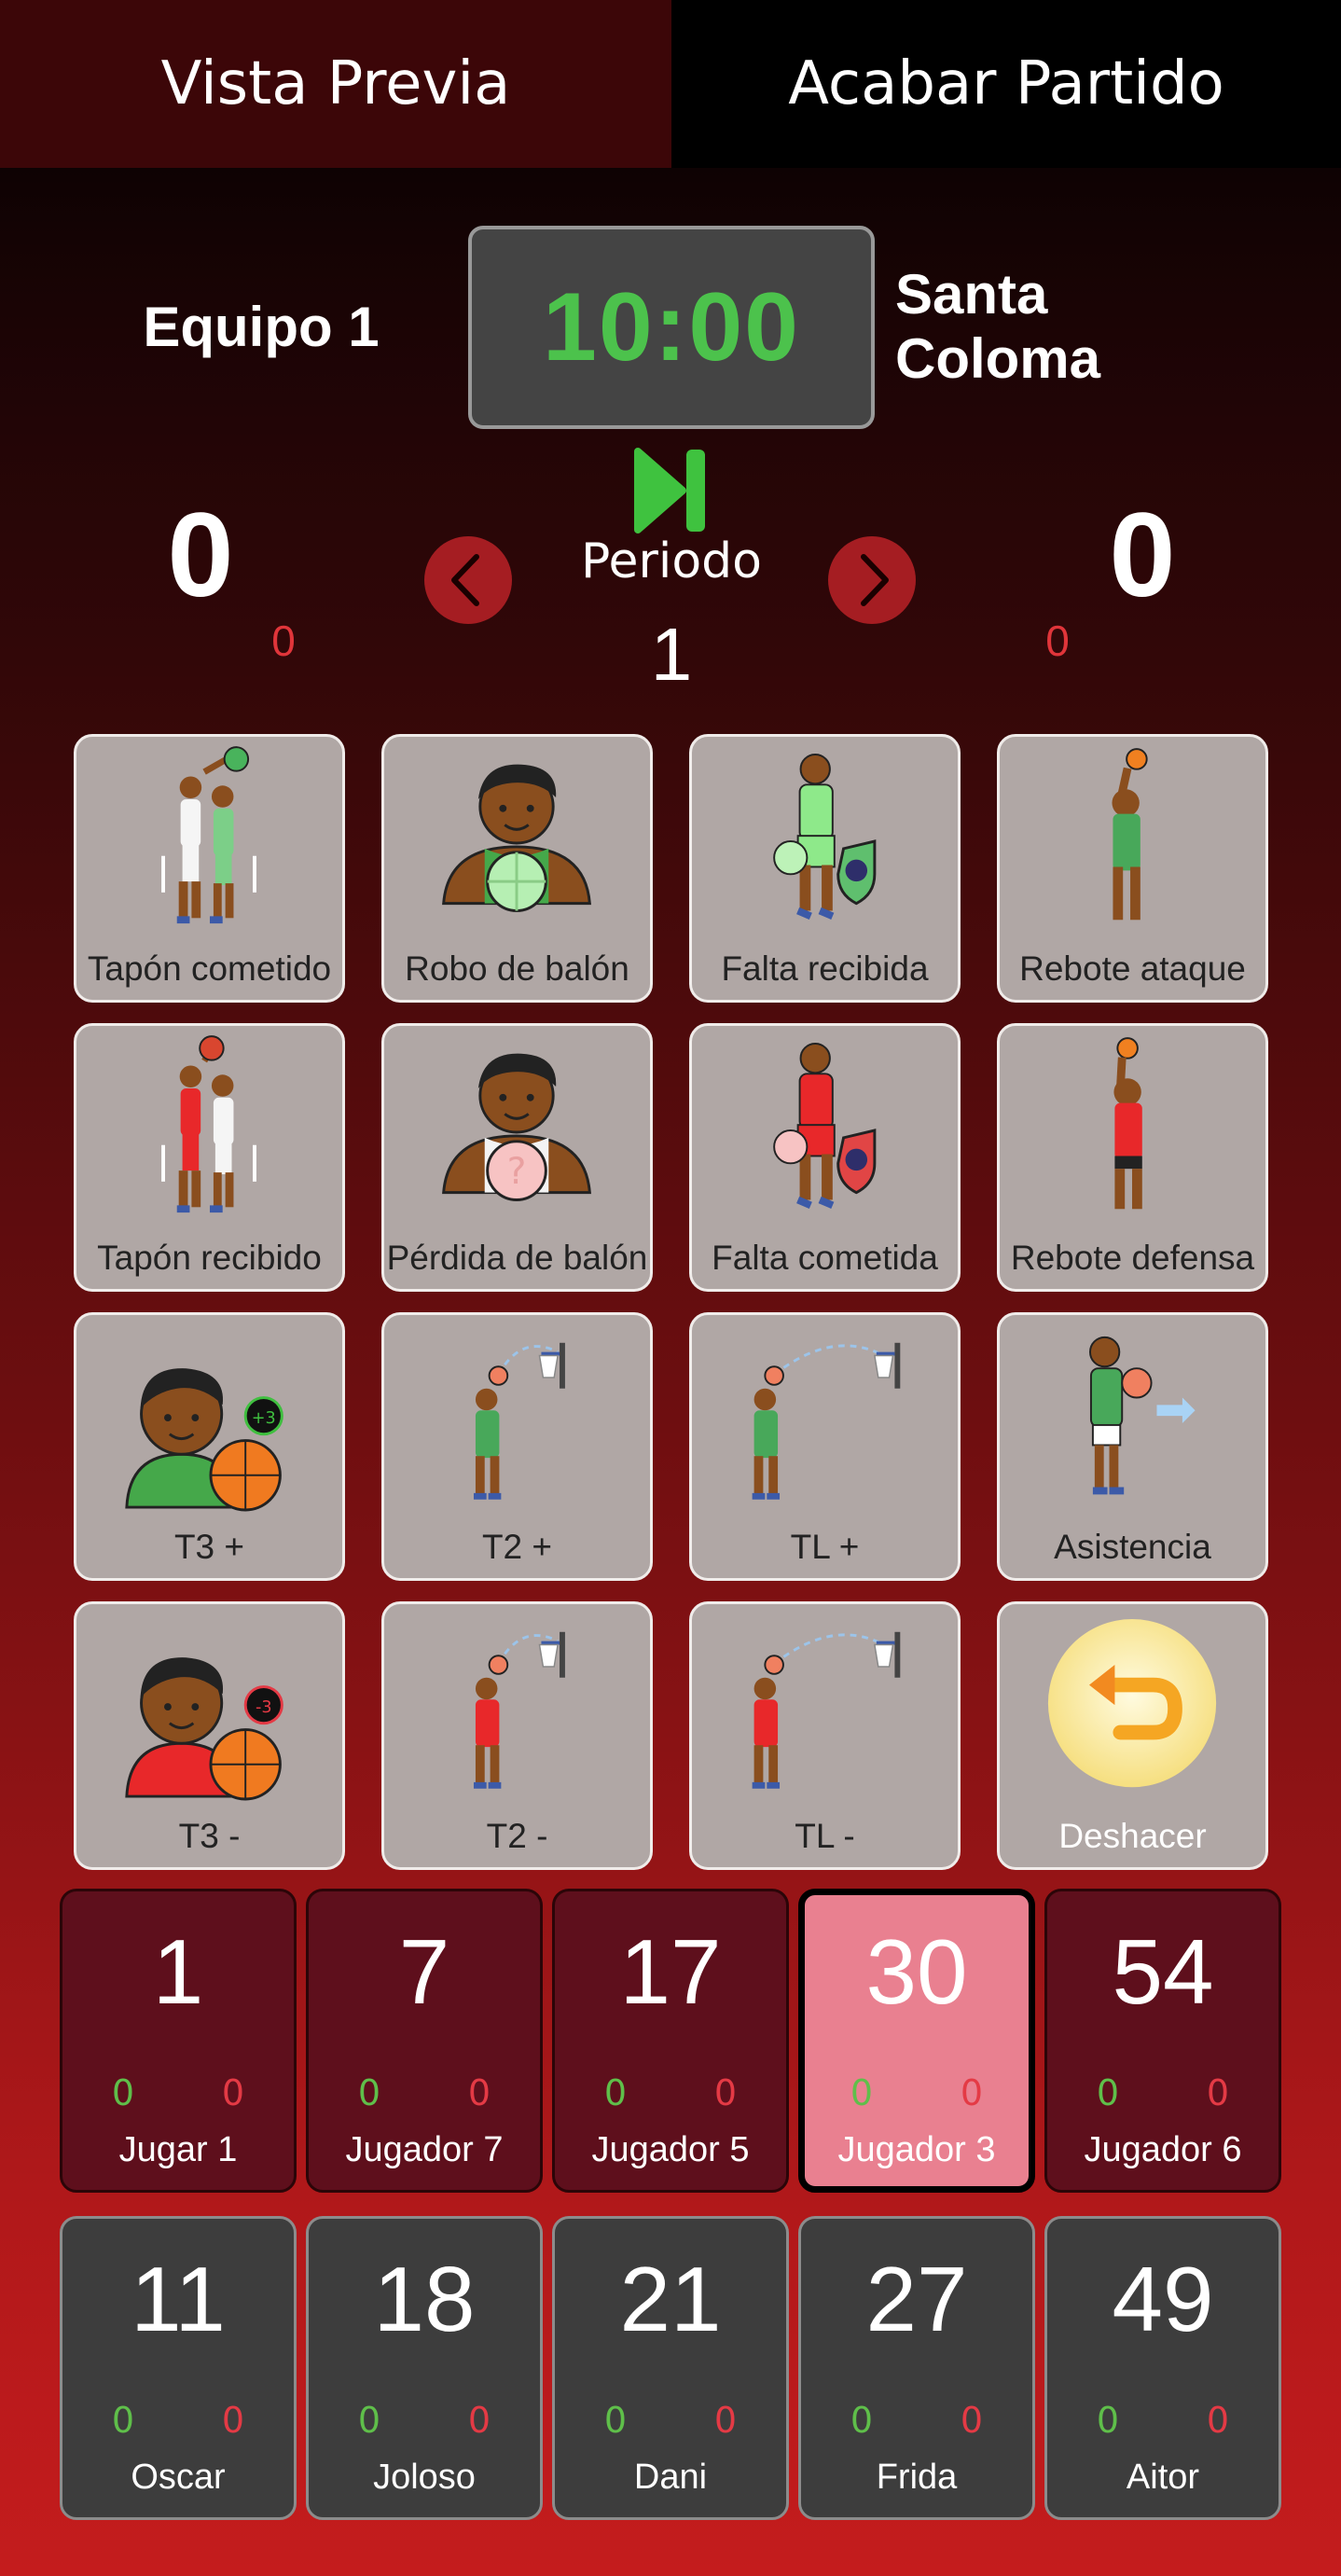 The image size is (1341, 2576). Describe the element at coordinates (1133, 1547) in the screenshot. I see `action-label: Asistencia` at that location.